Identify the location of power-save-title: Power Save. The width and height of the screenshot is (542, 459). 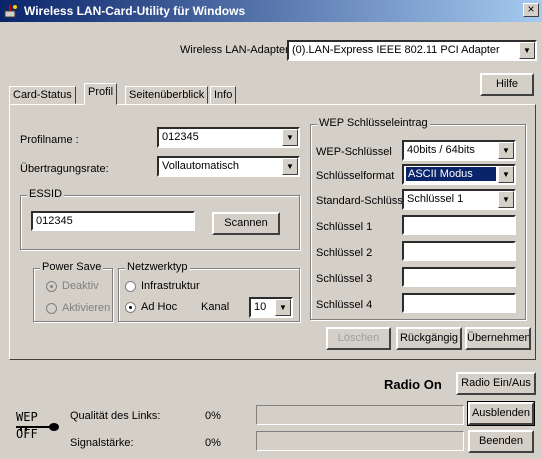
(72, 267).